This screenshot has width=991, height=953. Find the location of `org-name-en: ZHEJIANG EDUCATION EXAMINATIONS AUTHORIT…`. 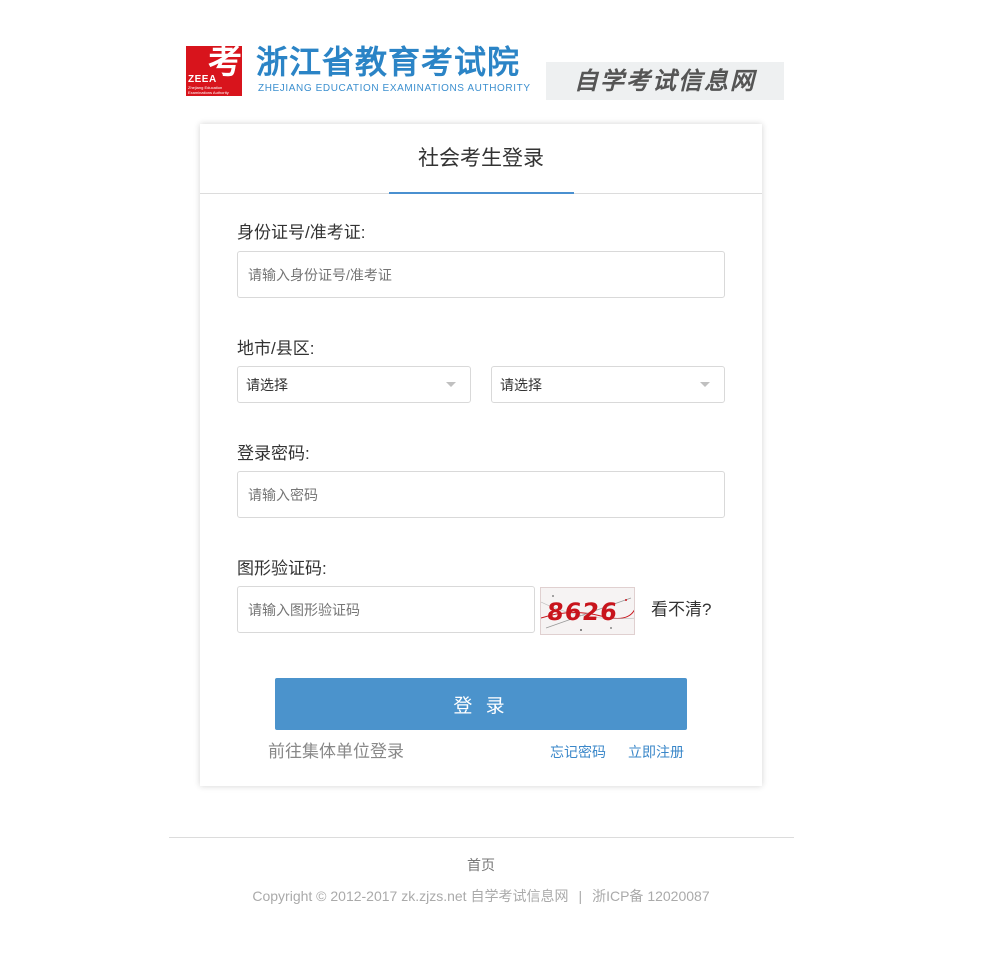

org-name-en: ZHEJIANG EDUCATION EXAMINATIONS AUTHORIT… is located at coordinates (394, 88).